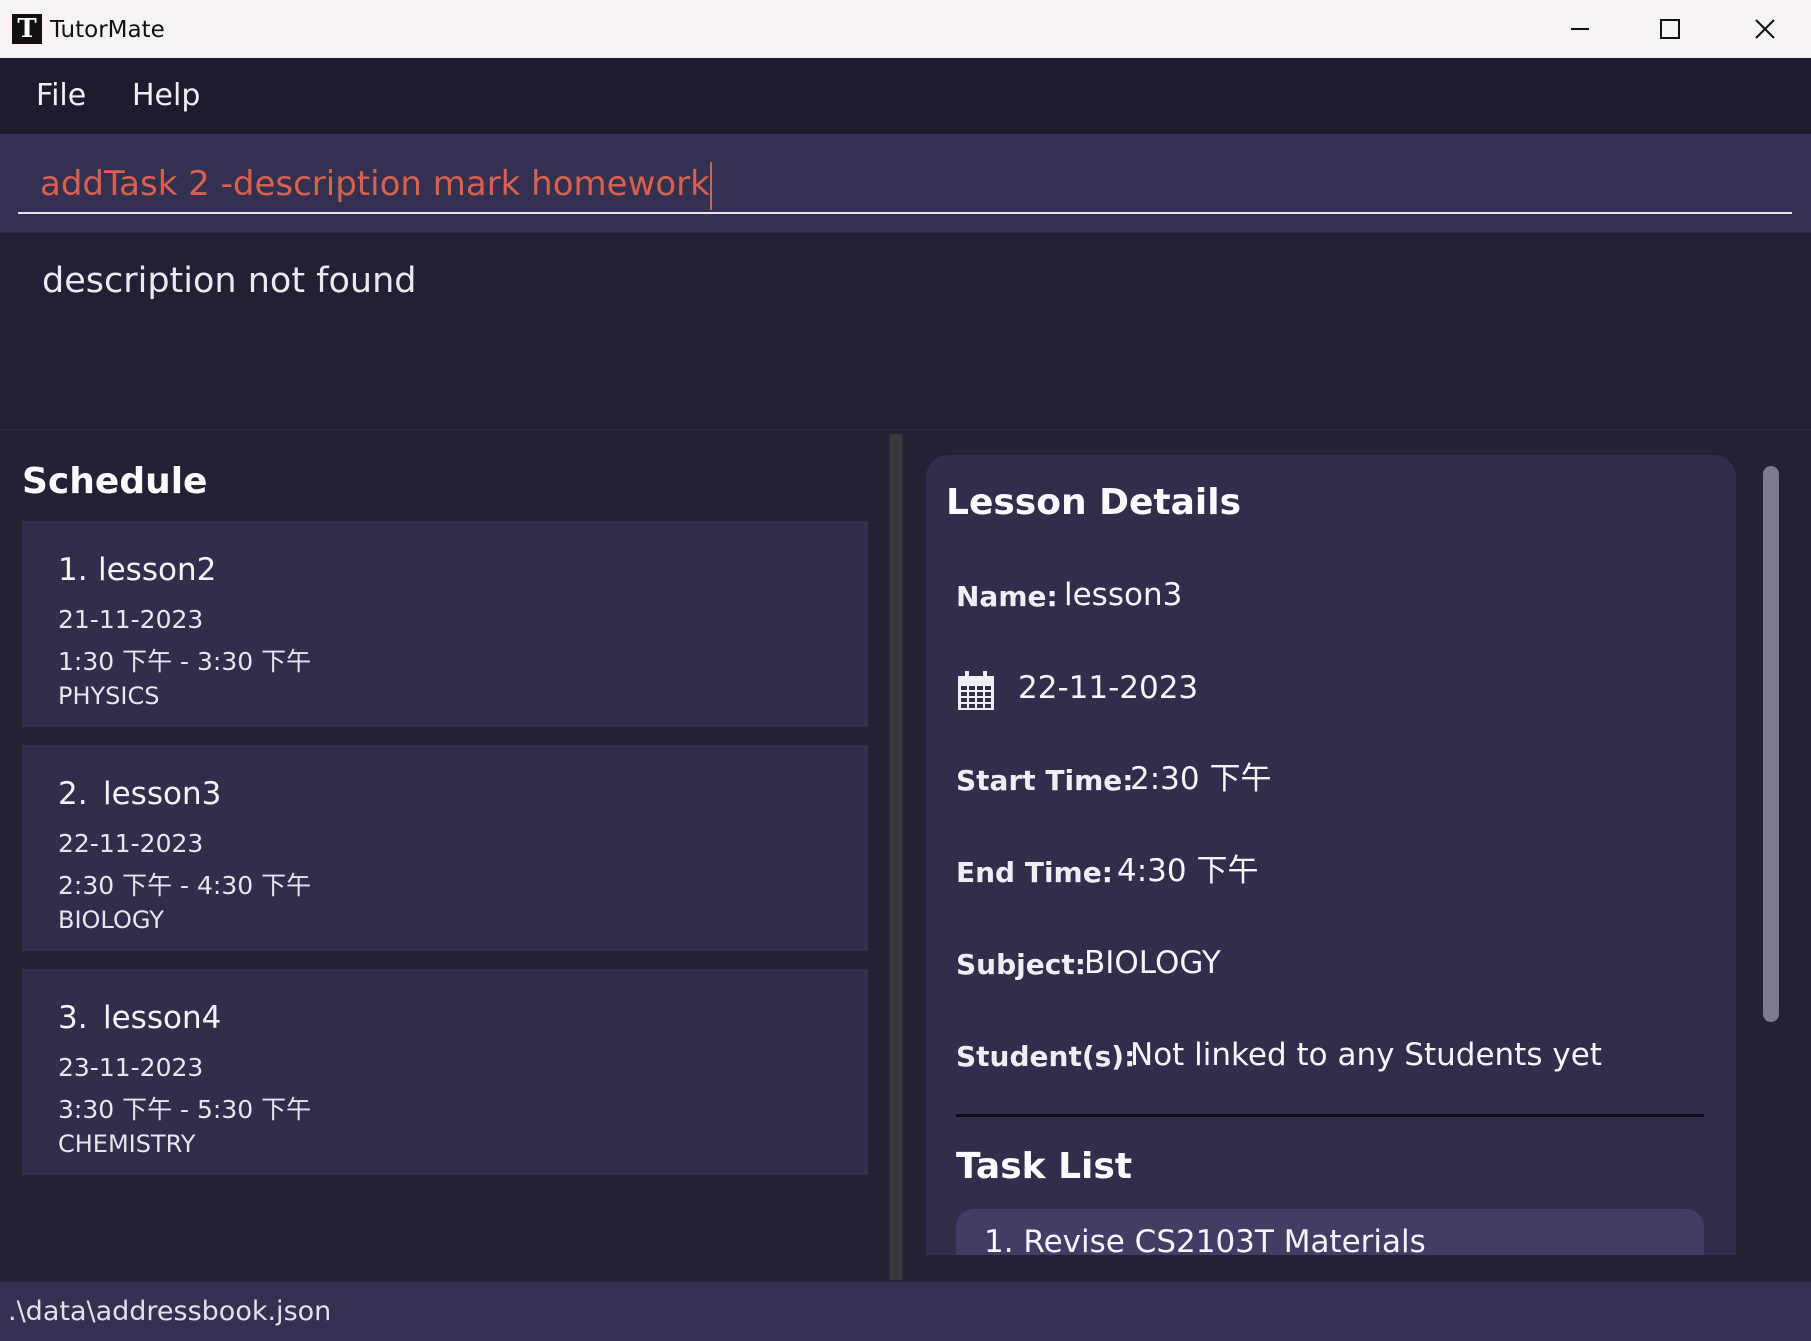  I want to click on lesson-index: 2., so click(73, 794).